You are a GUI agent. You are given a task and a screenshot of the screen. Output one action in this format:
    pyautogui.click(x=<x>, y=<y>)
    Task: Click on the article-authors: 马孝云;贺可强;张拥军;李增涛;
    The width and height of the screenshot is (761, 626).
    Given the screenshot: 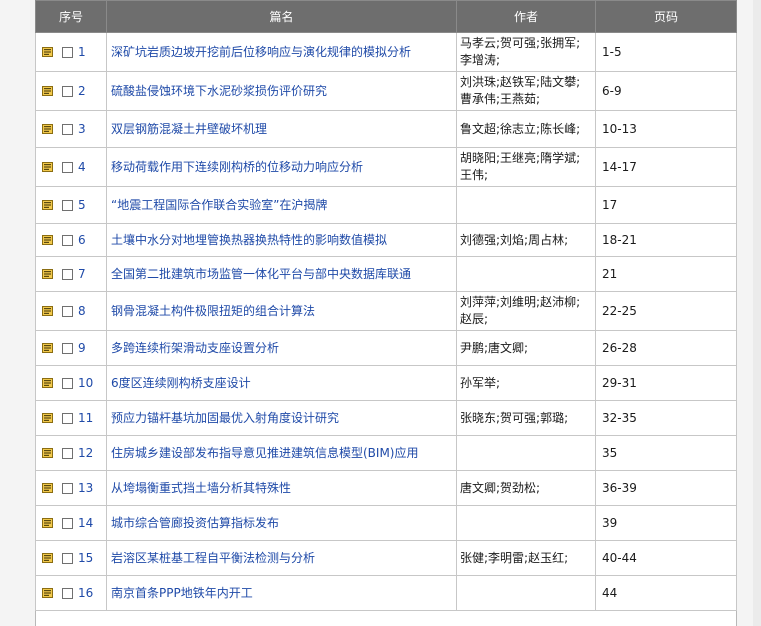 What is the action you would take?
    pyautogui.click(x=526, y=52)
    